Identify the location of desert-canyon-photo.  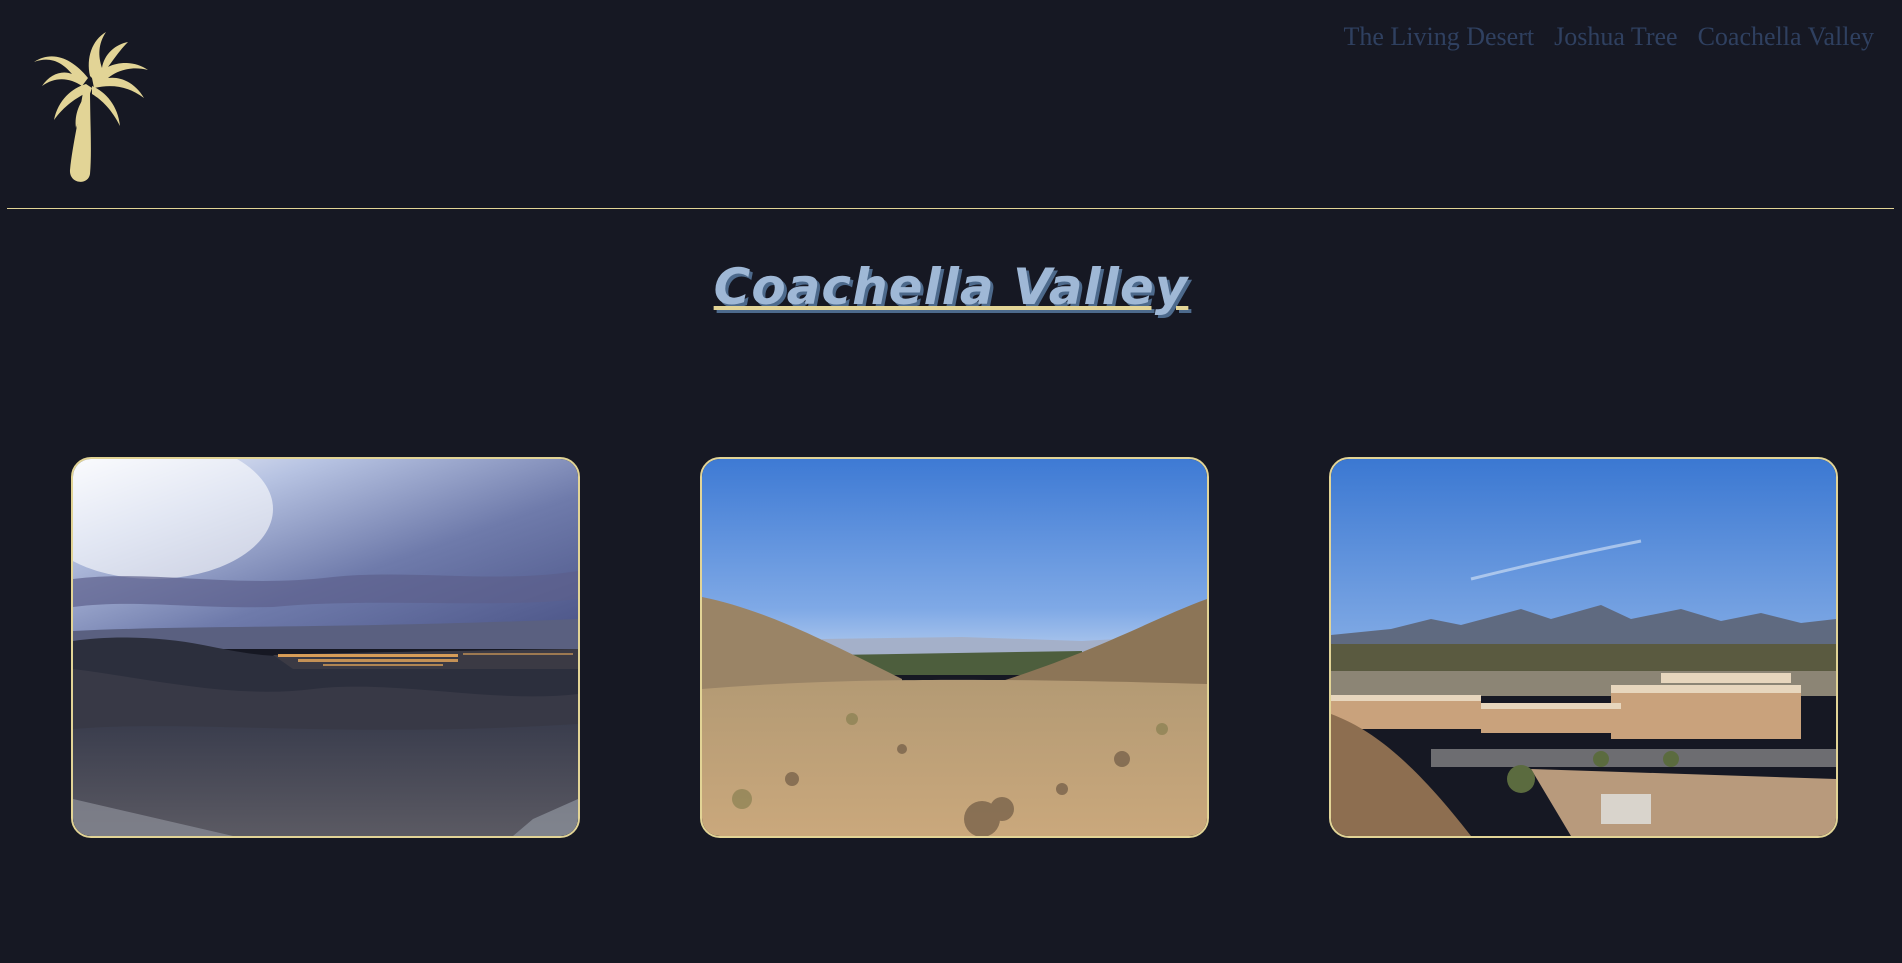
(954, 647).